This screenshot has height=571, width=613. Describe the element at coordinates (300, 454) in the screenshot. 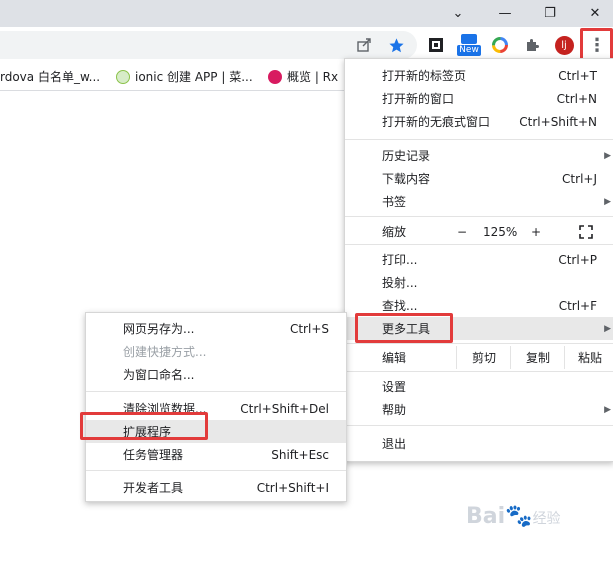

I see `shortcut-text: Shift+Esc` at that location.